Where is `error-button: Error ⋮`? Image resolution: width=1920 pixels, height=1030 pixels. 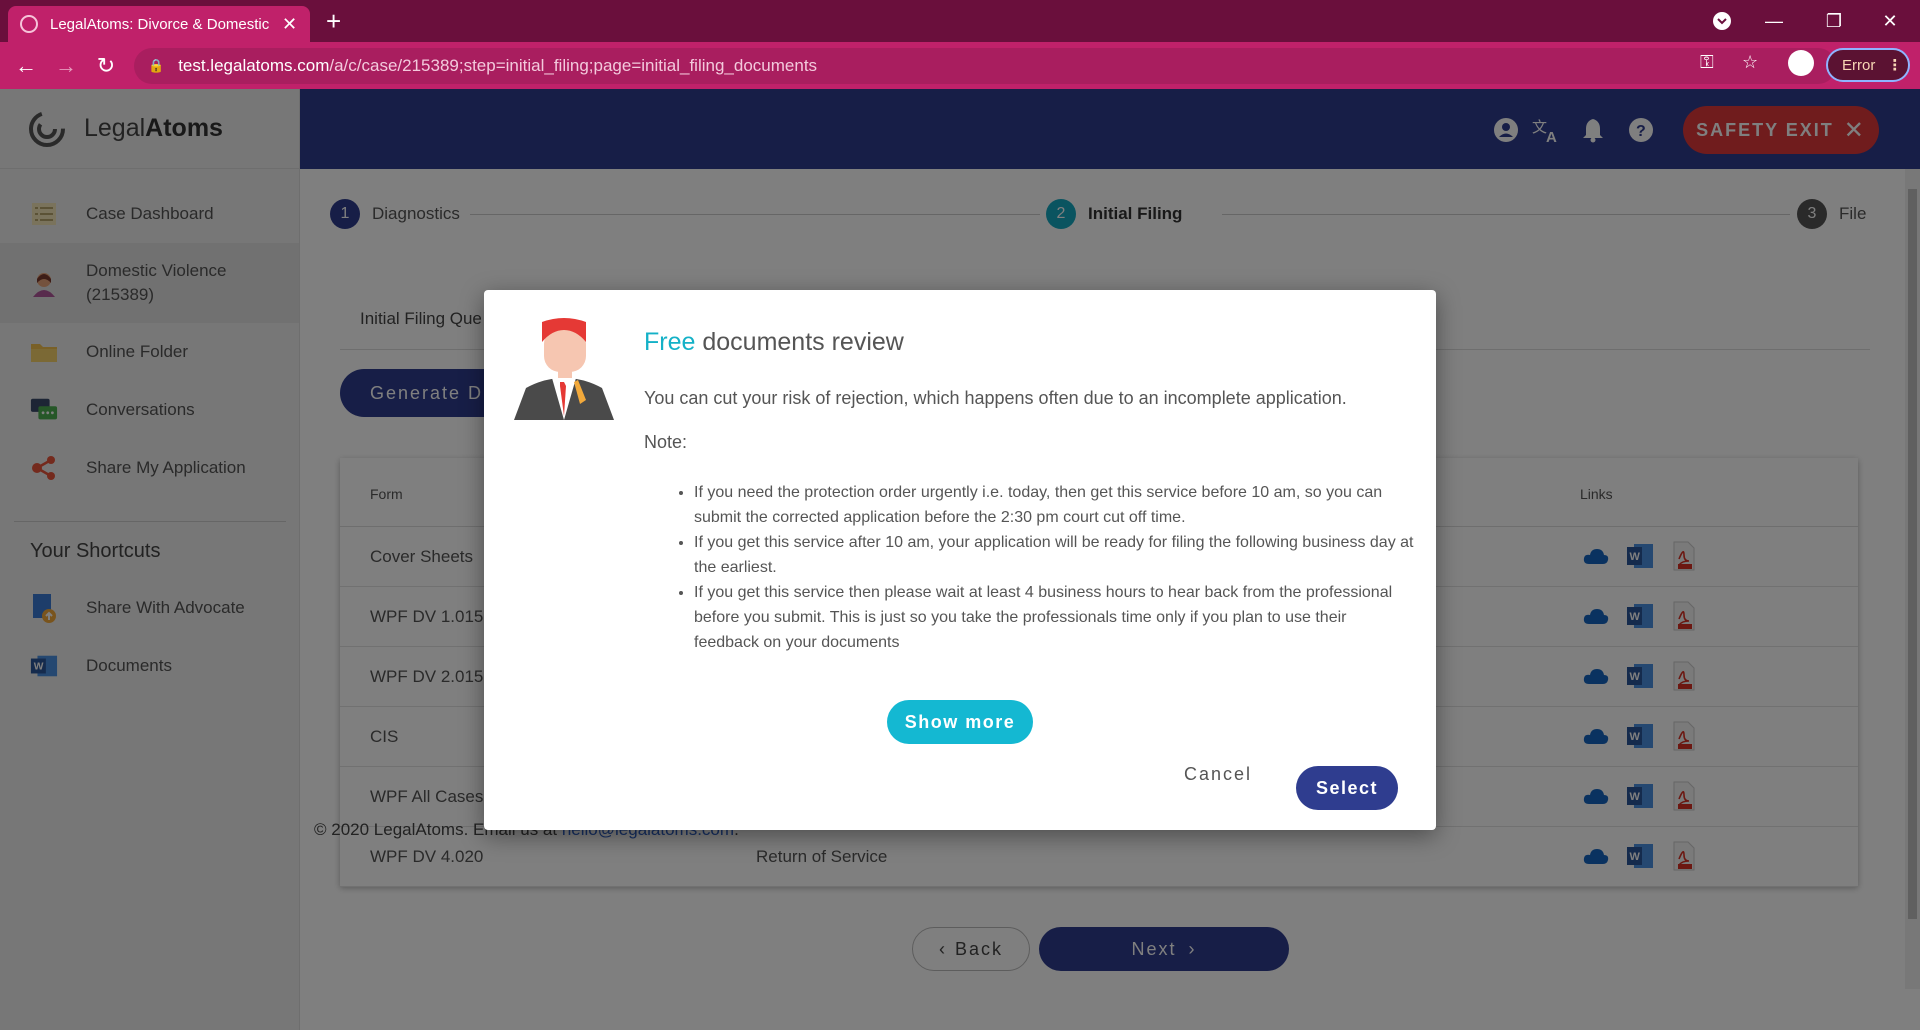 error-button: Error ⋮ is located at coordinates (1868, 65).